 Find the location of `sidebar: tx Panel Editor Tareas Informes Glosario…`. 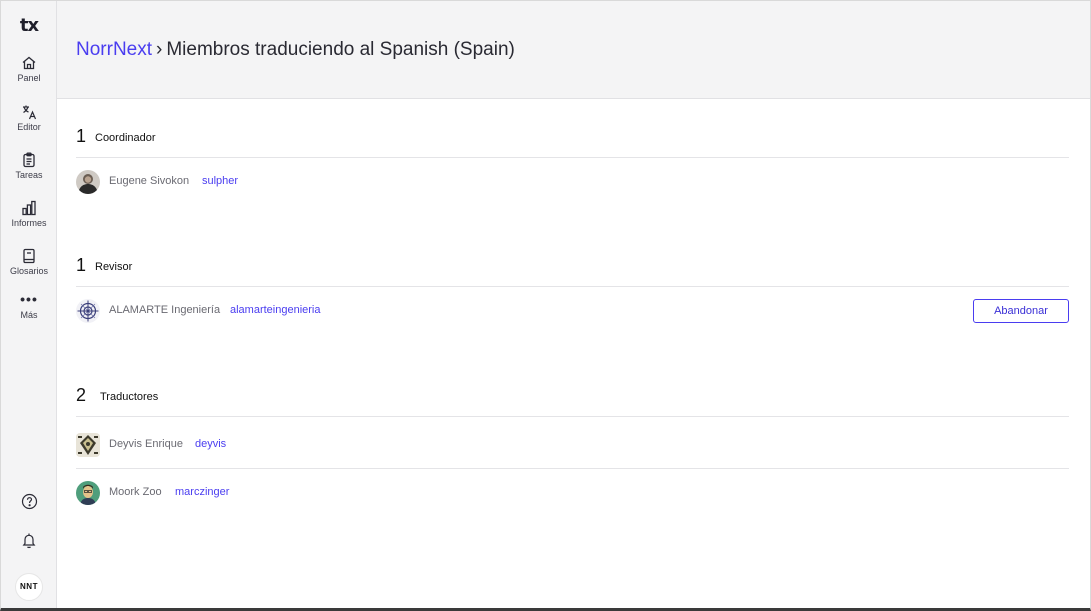

sidebar: tx Panel Editor Tareas Informes Glosario… is located at coordinates (29, 304).